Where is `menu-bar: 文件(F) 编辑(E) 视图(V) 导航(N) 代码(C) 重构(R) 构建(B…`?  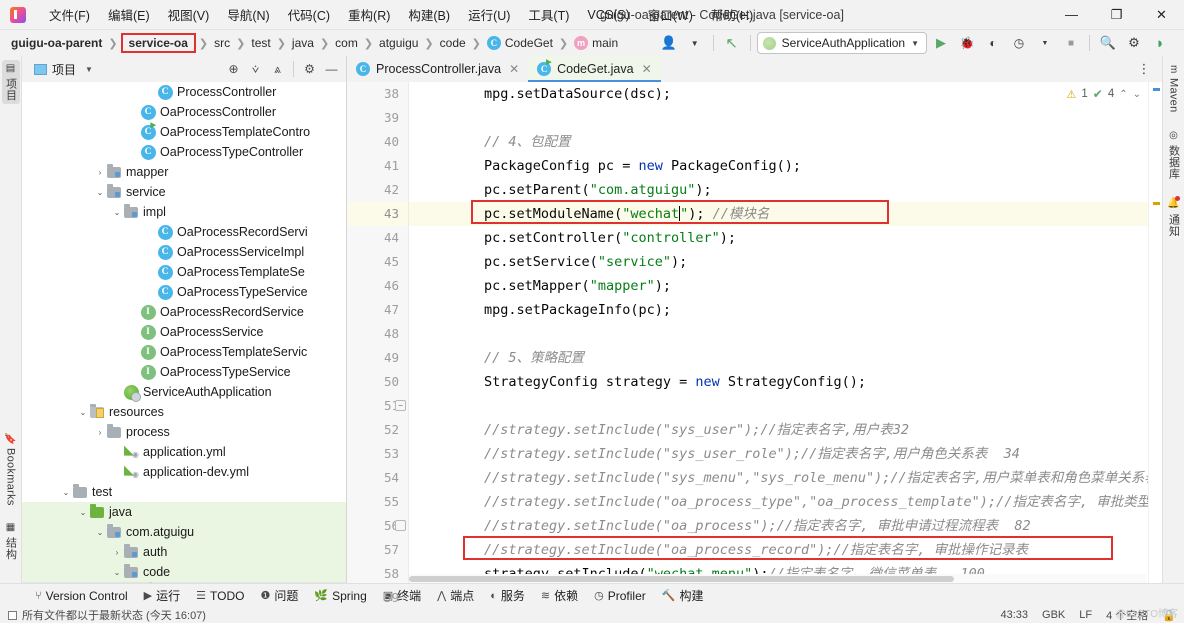
menu-bar: 文件(F) 编辑(E) 视图(V) 导航(N) 代码(C) 重构(R) 构建(B… is located at coordinates (401, 14).